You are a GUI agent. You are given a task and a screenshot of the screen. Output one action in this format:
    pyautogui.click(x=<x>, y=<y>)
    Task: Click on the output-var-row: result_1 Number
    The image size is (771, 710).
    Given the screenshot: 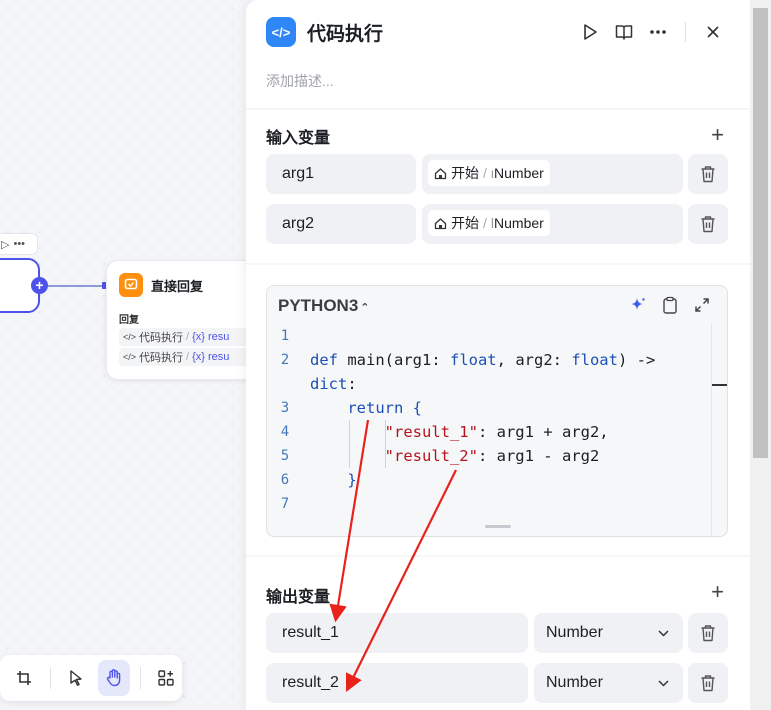 What is the action you would take?
    pyautogui.click(x=497, y=633)
    